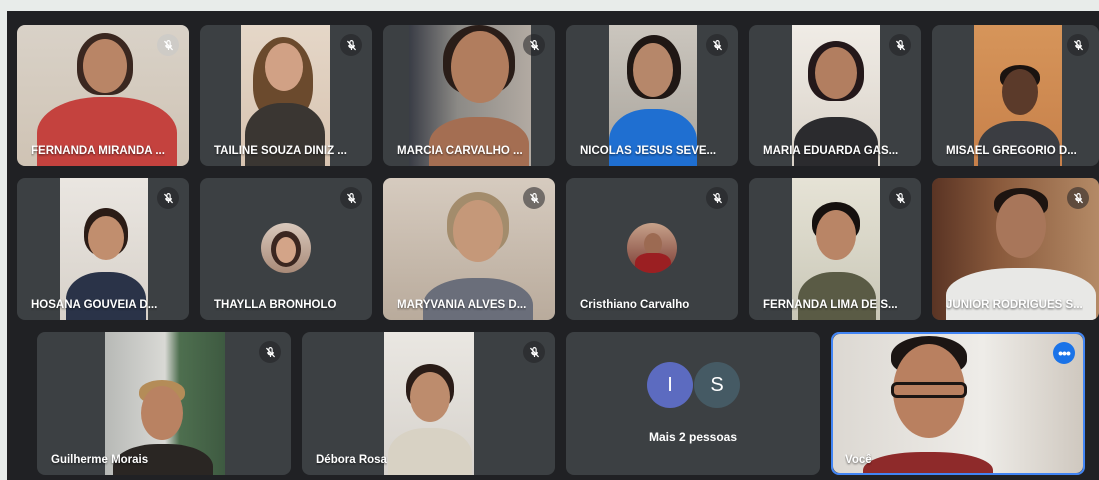 Image resolution: width=1099 pixels, height=480 pixels. Describe the element at coordinates (100, 460) in the screenshot. I see `participant-name: Guilherme Morais` at that location.